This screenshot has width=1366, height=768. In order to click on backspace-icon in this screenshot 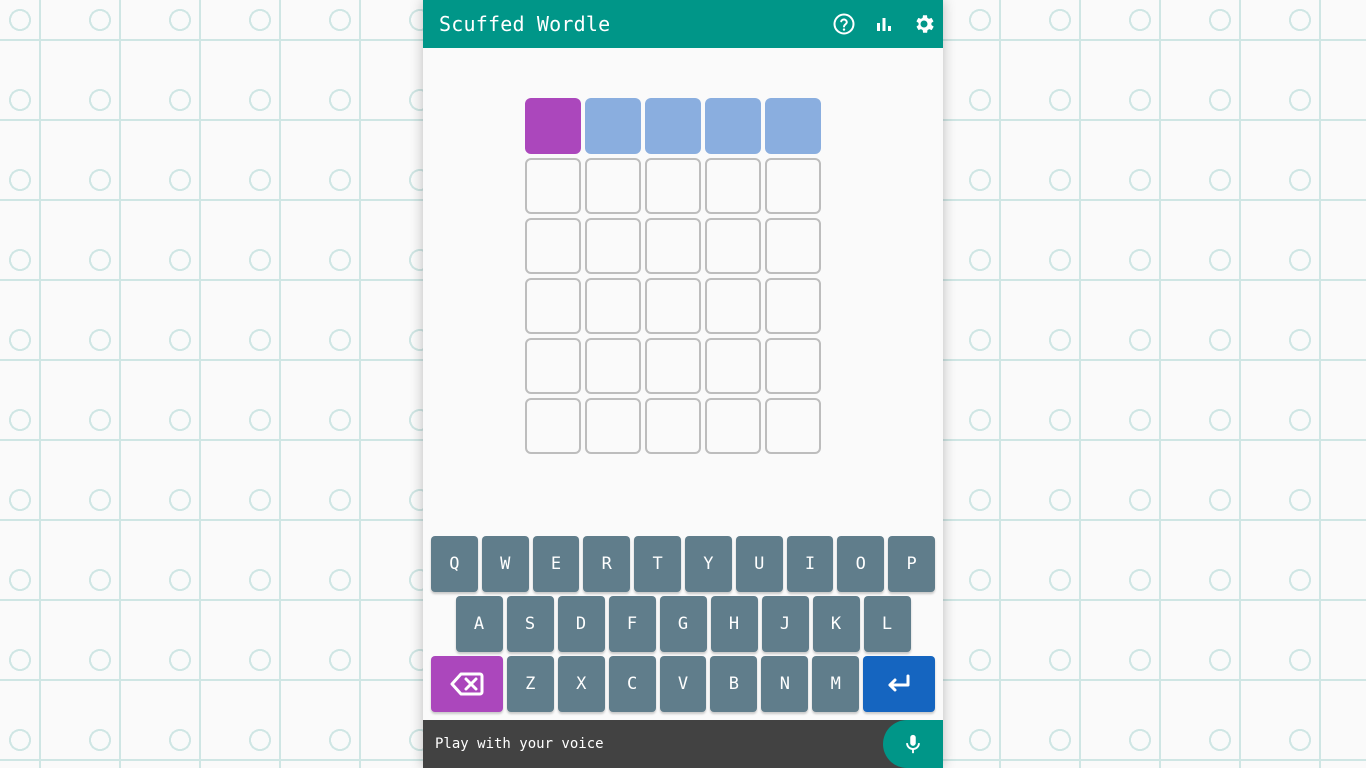, I will do `click(467, 684)`.